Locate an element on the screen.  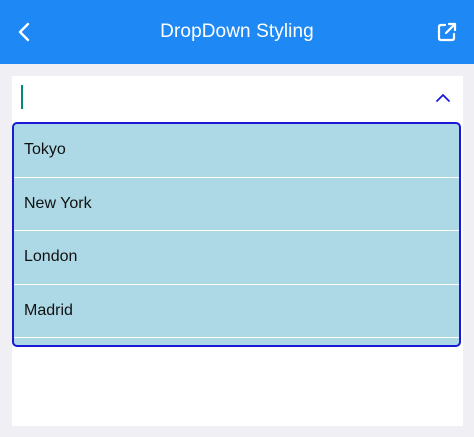
dropdown-item-london: London is located at coordinates (236, 258).